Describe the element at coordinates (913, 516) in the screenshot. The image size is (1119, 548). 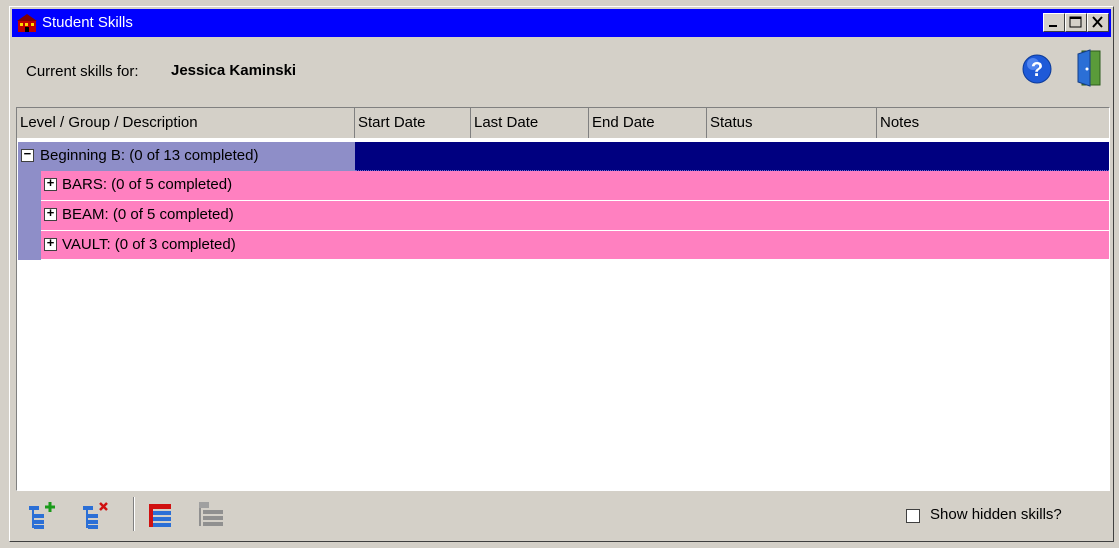
I see `show-hidden-skills-checkbox` at that location.